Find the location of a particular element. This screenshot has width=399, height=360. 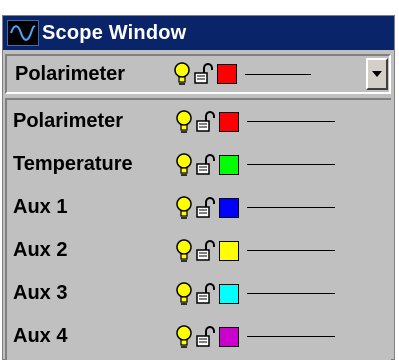

channel-label: Aux 2 is located at coordinates (40, 250).